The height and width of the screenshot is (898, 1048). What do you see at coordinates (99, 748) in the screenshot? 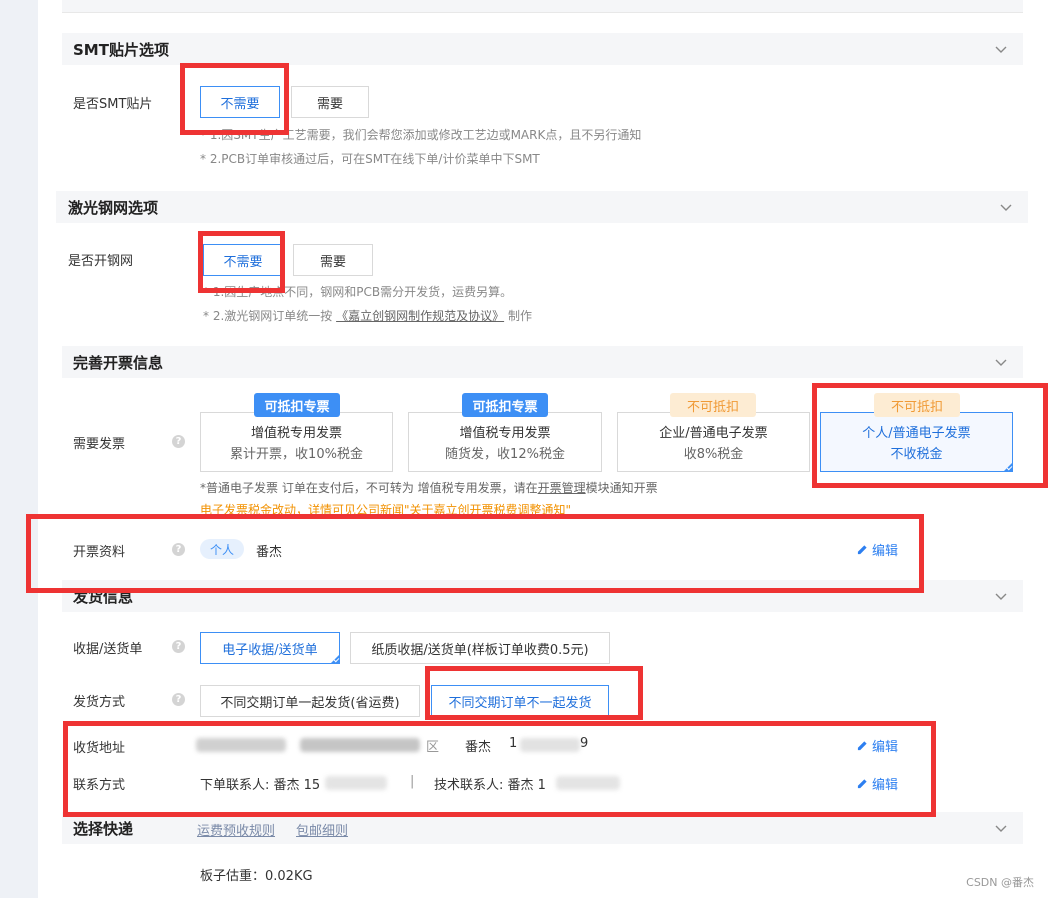
I see `address-label: 收货地址` at bounding box center [99, 748].